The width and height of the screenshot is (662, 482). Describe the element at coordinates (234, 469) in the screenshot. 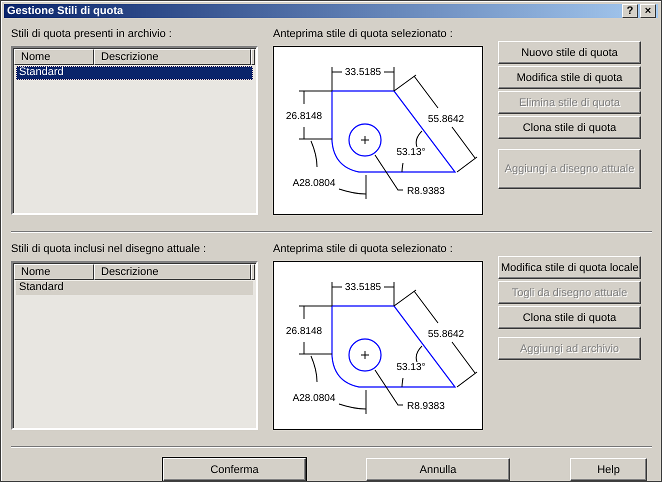

I see `confirm-button: Conferma` at that location.